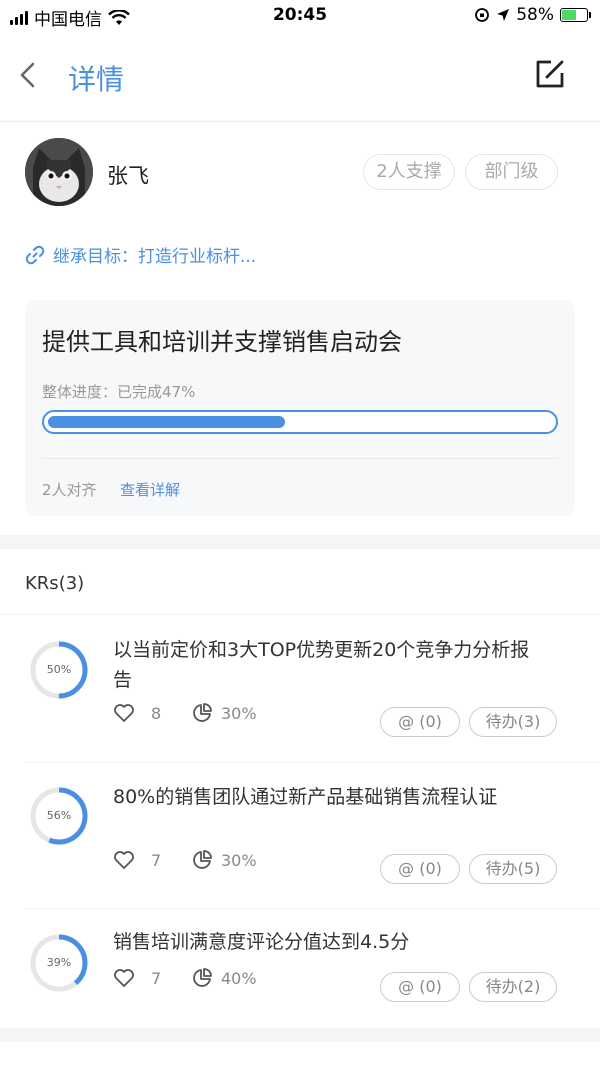 This screenshot has width=600, height=1067. Describe the element at coordinates (156, 713) in the screenshot. I see `like-count: 8` at that location.